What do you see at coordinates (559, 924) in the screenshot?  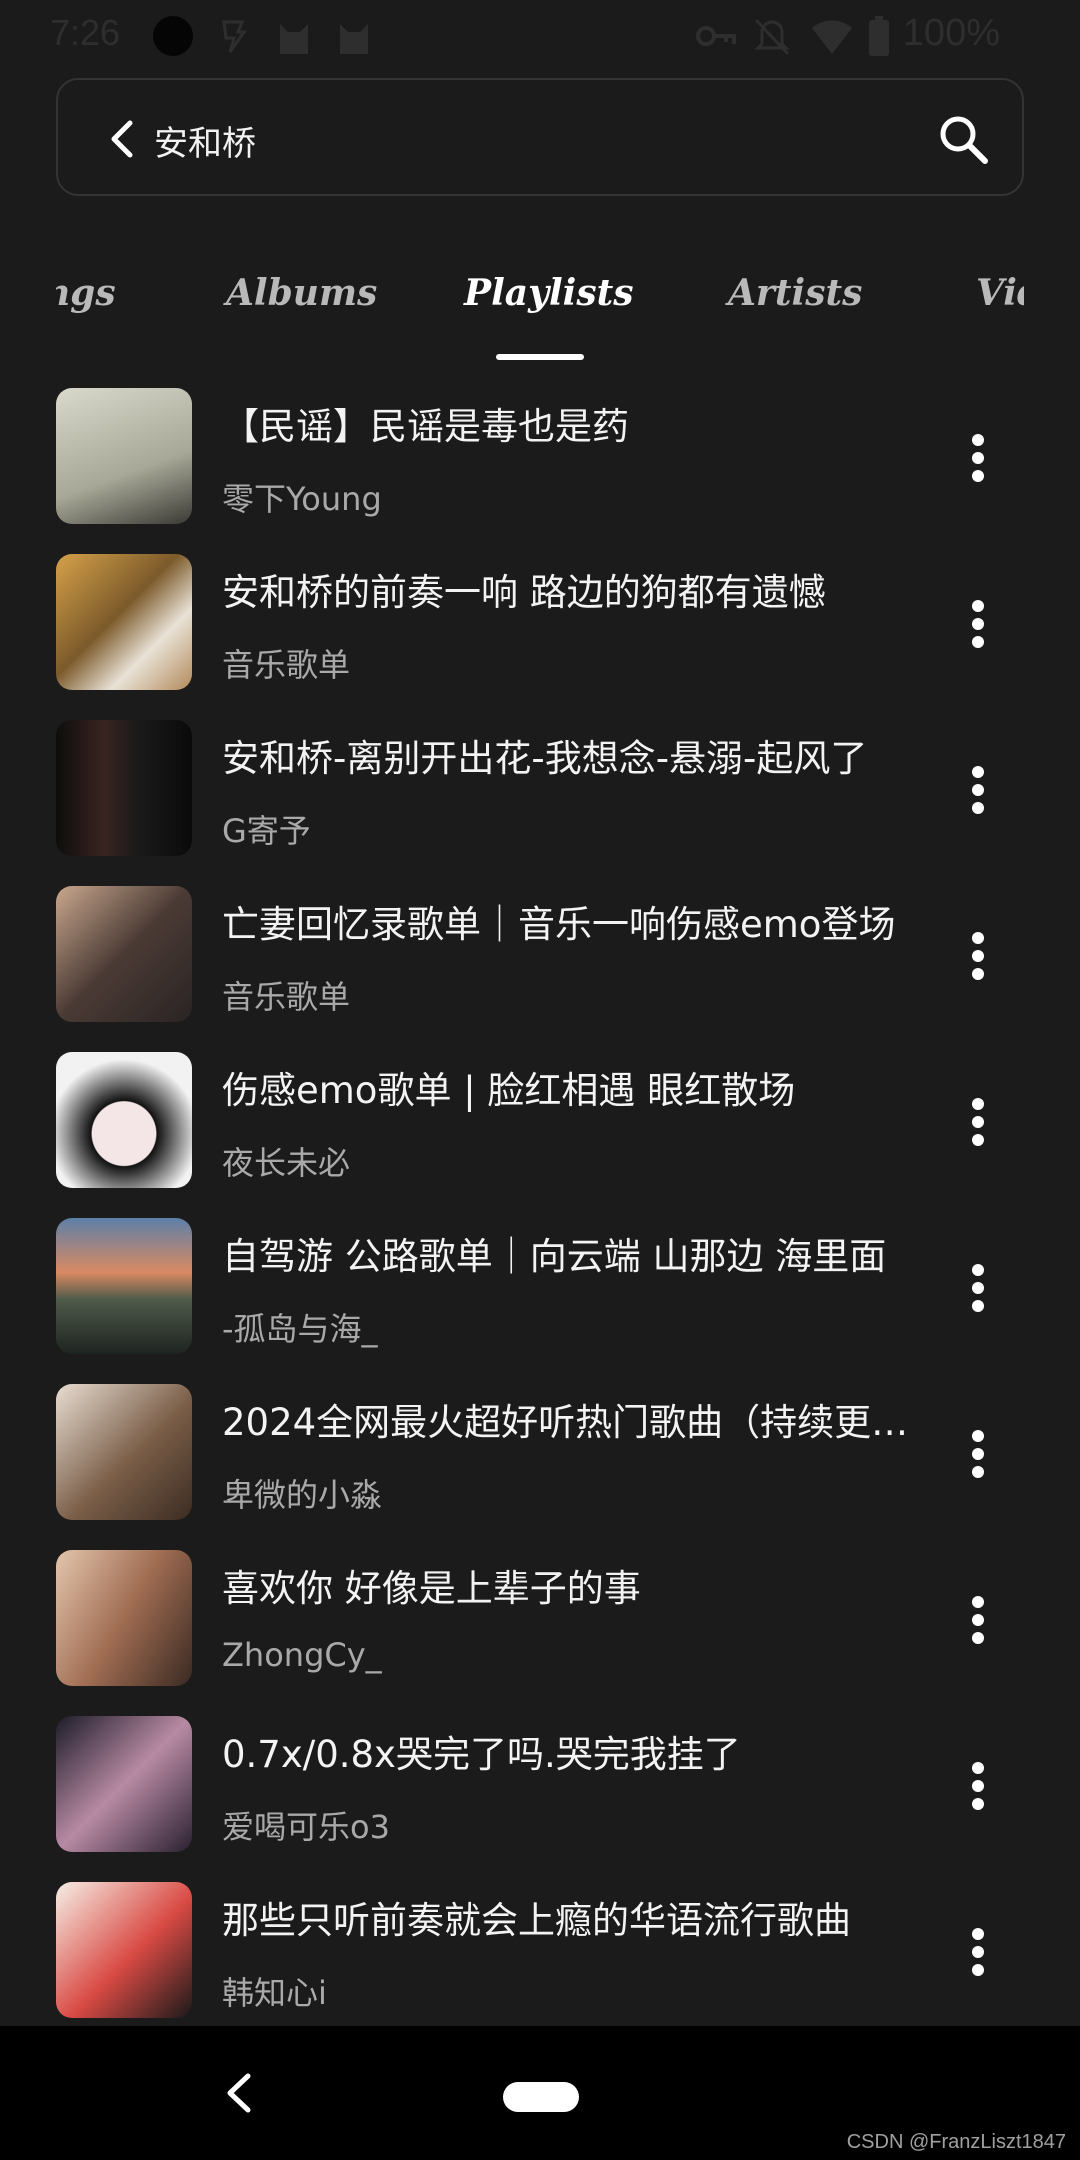 I see `playlist-title: 亡妻回忆录歌单｜音乐一响伤感emo登场` at bounding box center [559, 924].